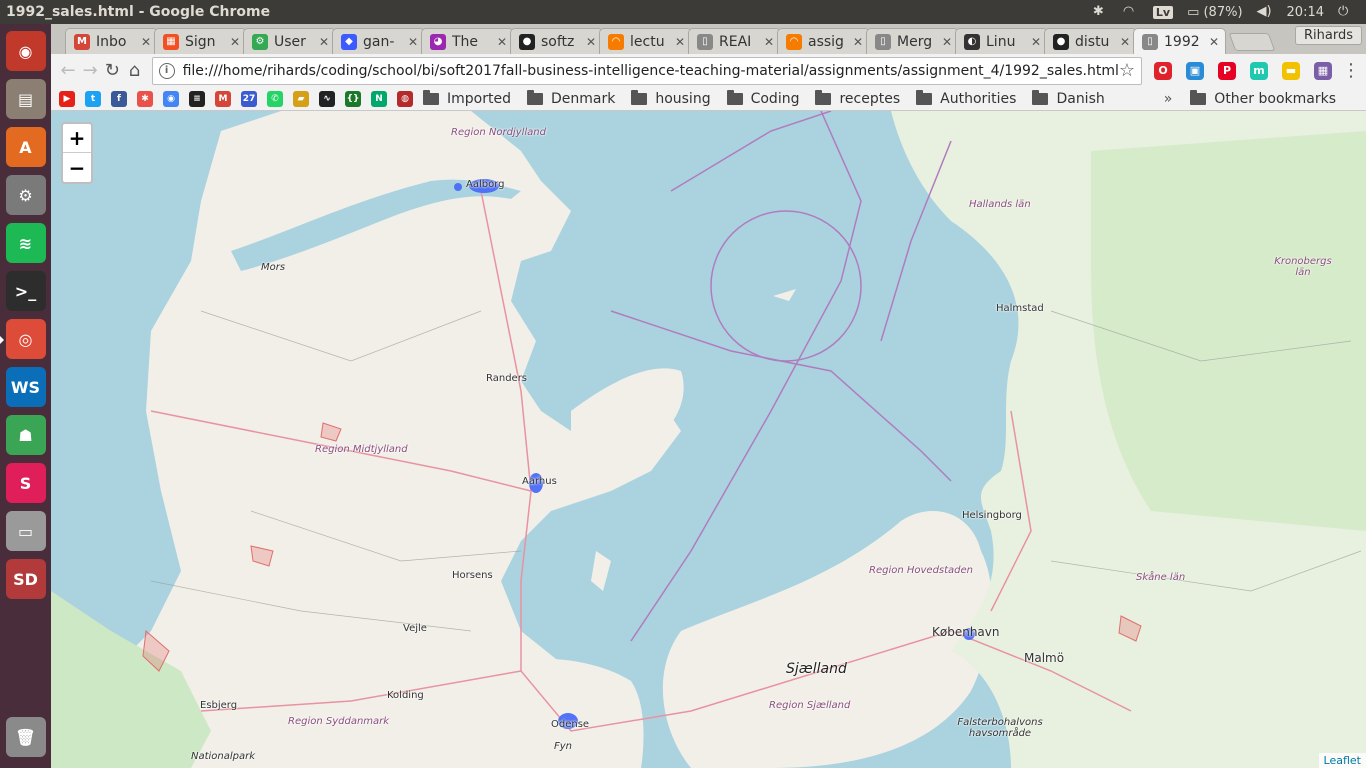 This screenshot has width=1366, height=768. Describe the element at coordinates (134, 71) in the screenshot. I see `home-button: ⌂` at that location.